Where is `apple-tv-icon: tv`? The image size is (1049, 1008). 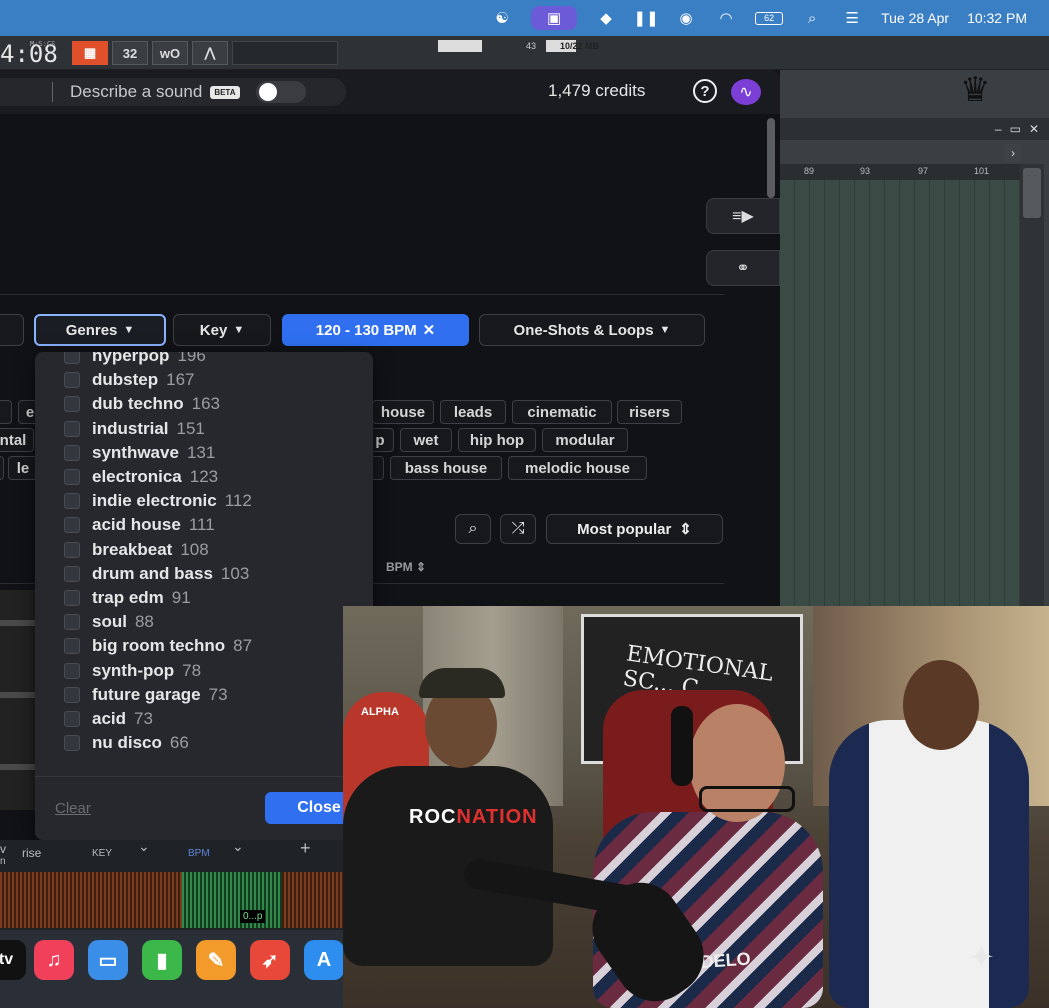
apple-tv-icon: tv is located at coordinates (13, 960).